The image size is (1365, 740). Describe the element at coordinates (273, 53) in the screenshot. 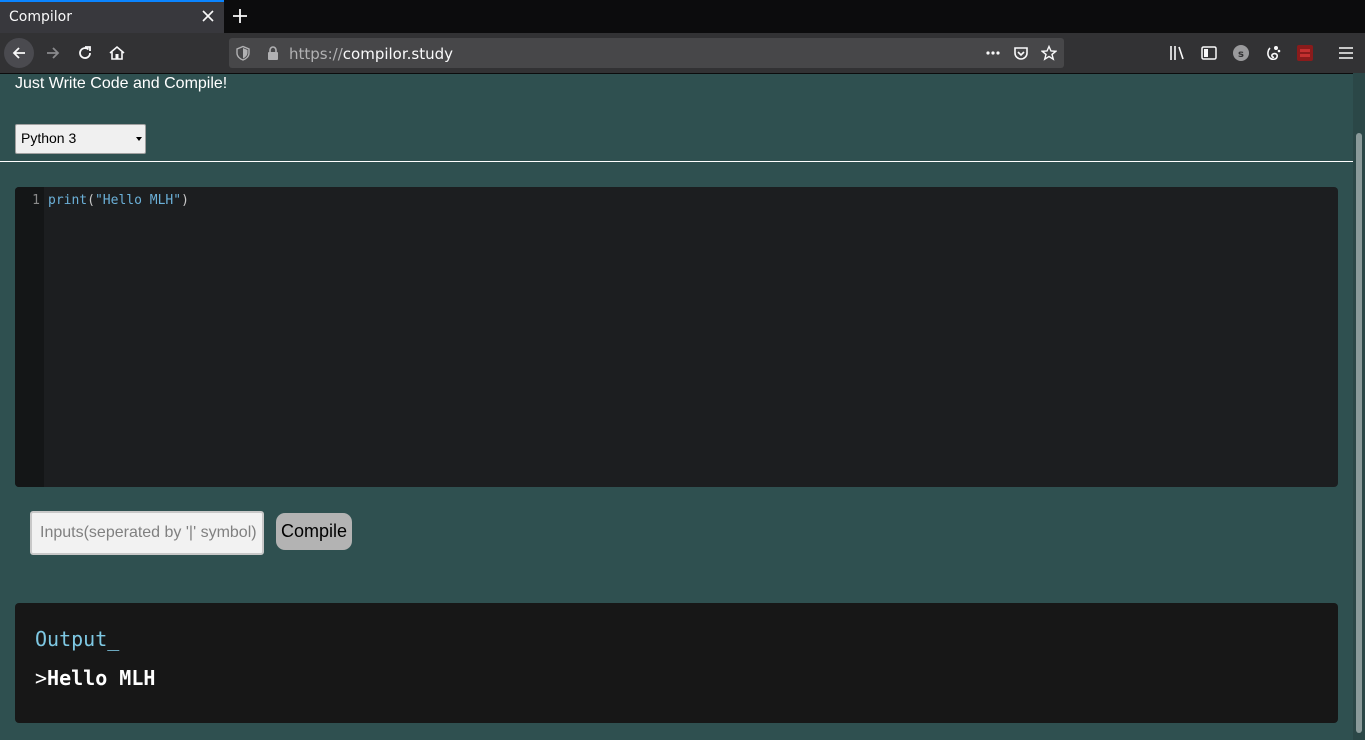

I see `lock-icon` at that location.